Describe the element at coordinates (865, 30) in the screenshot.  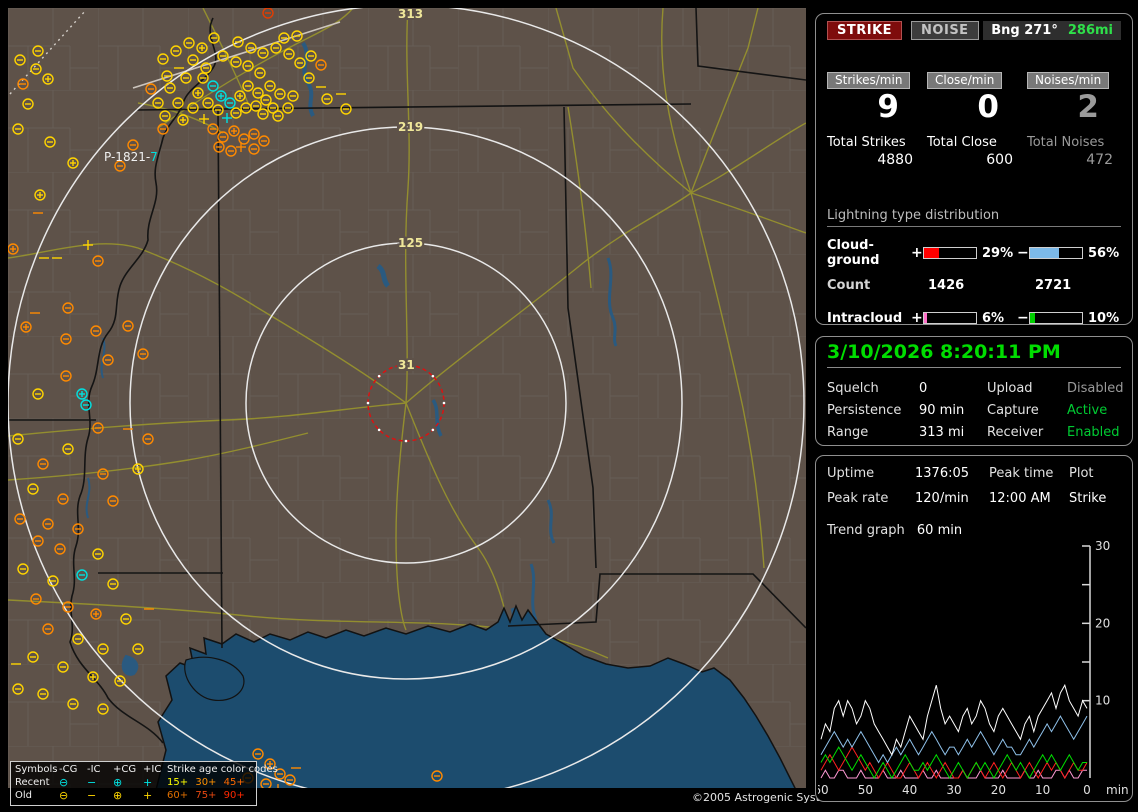
I see `strike-mode-button: STRIKE` at that location.